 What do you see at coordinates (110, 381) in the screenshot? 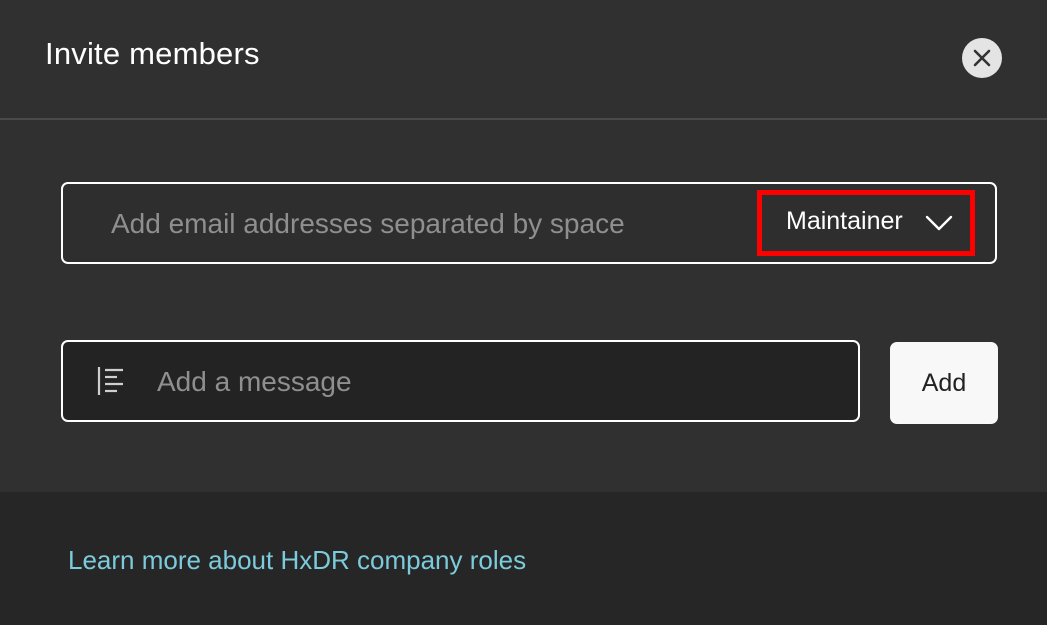
I see `text-align-icon` at bounding box center [110, 381].